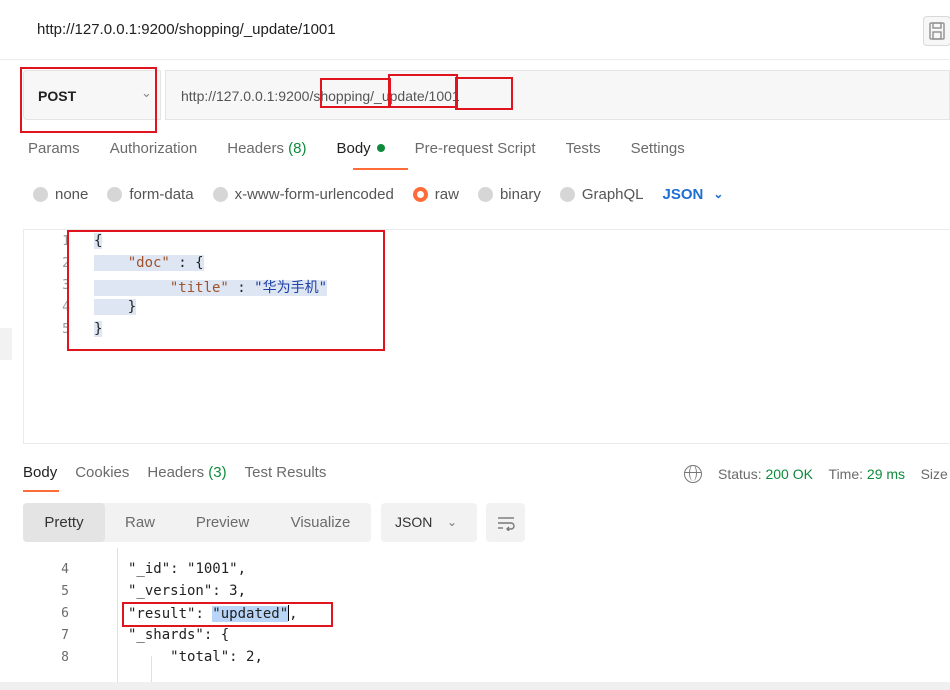  I want to click on response-line: 6 "result": "updated",, so click(179, 613).